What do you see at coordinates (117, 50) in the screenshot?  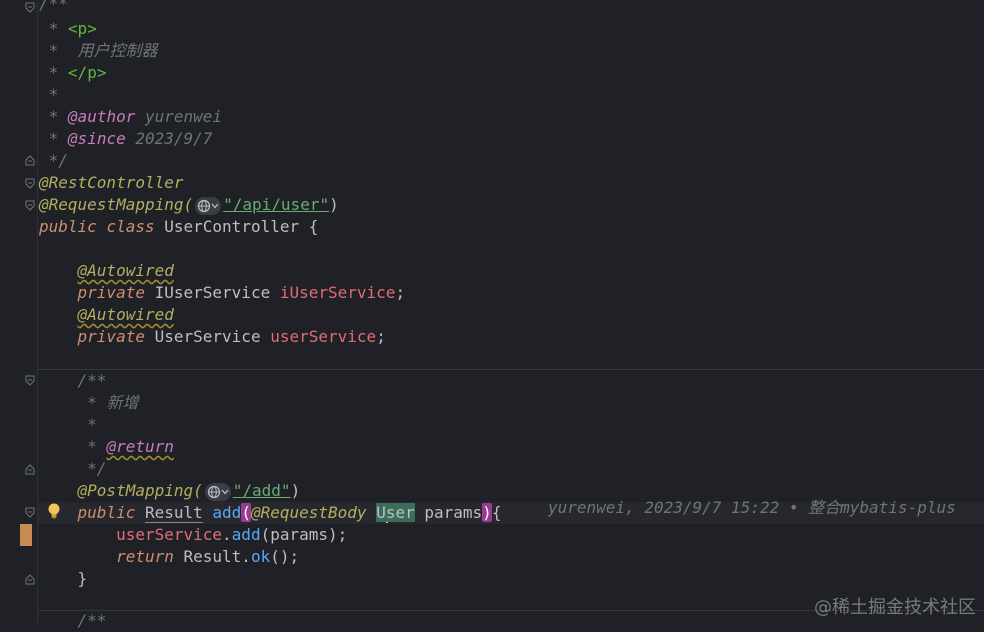 I see `comment-description: 用户控制器` at bounding box center [117, 50].